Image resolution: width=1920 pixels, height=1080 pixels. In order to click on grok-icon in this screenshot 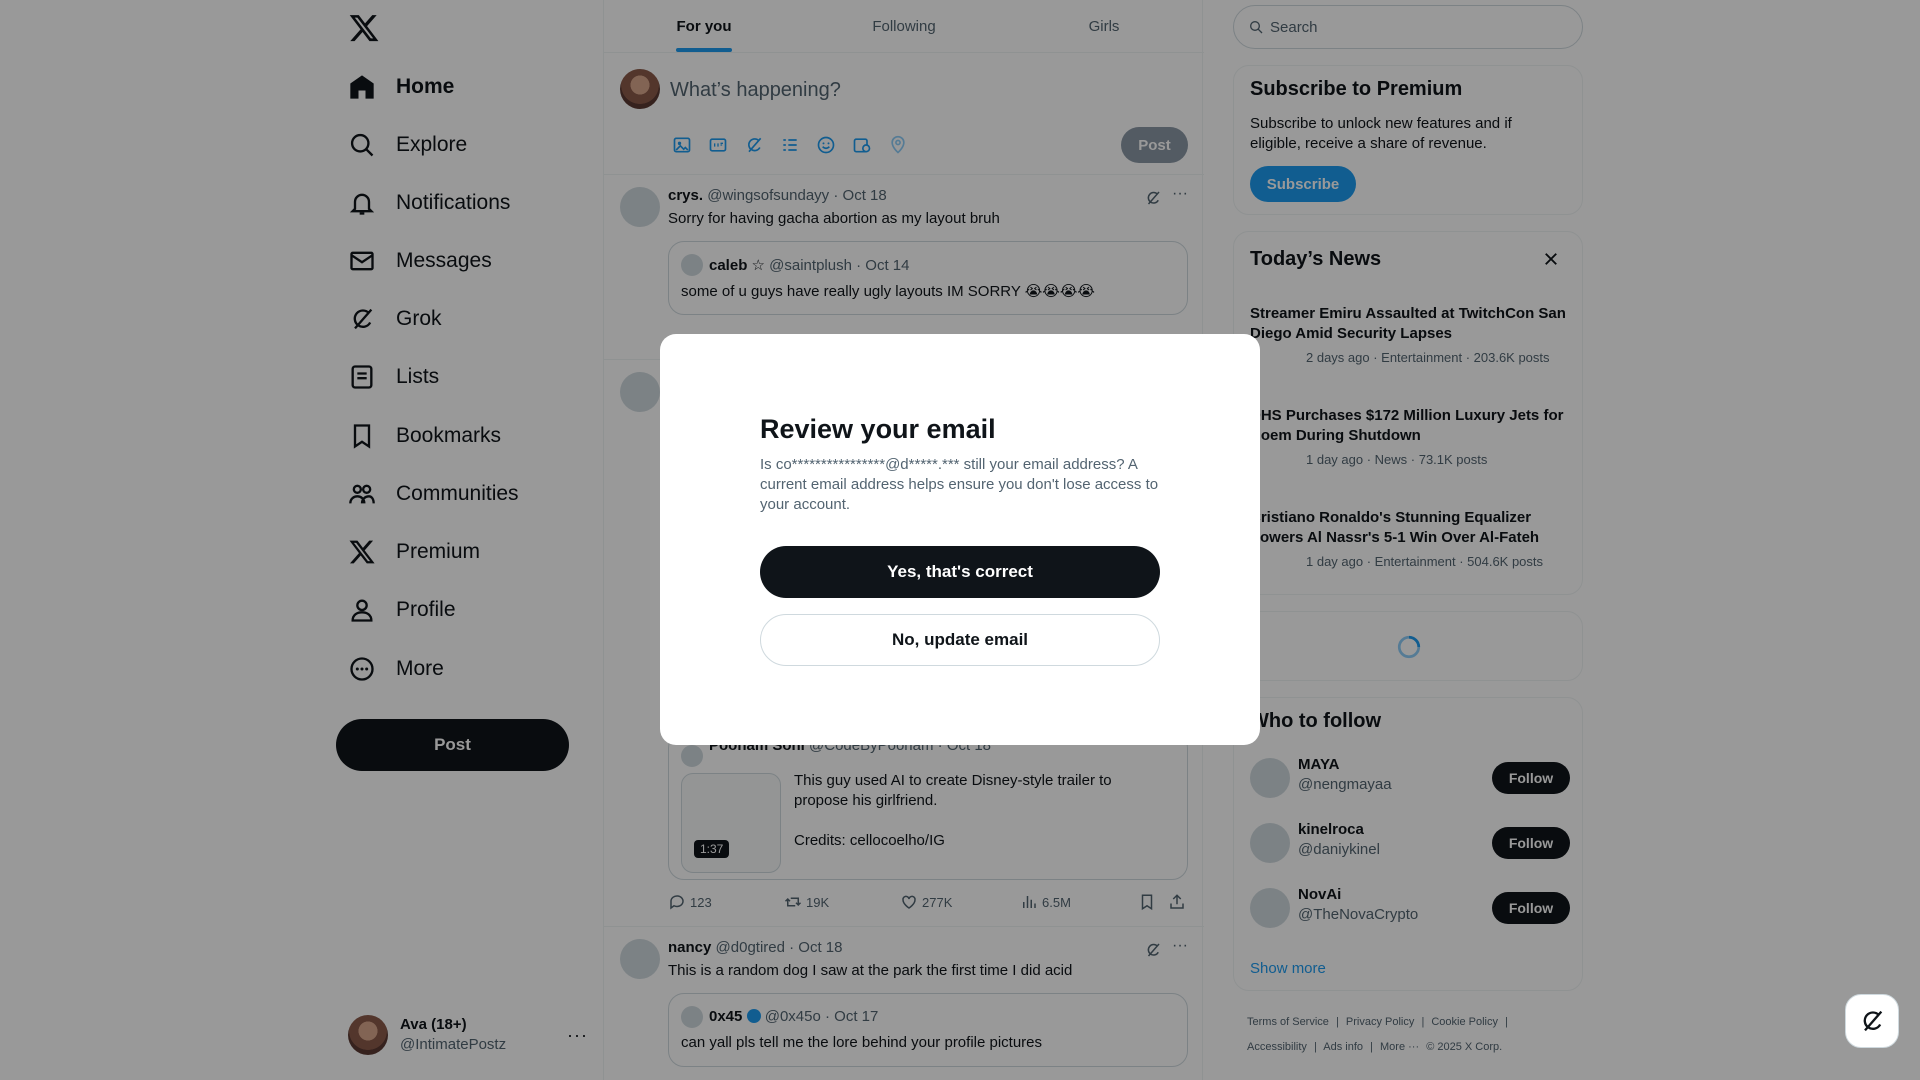, I will do `click(1873, 1021)`.